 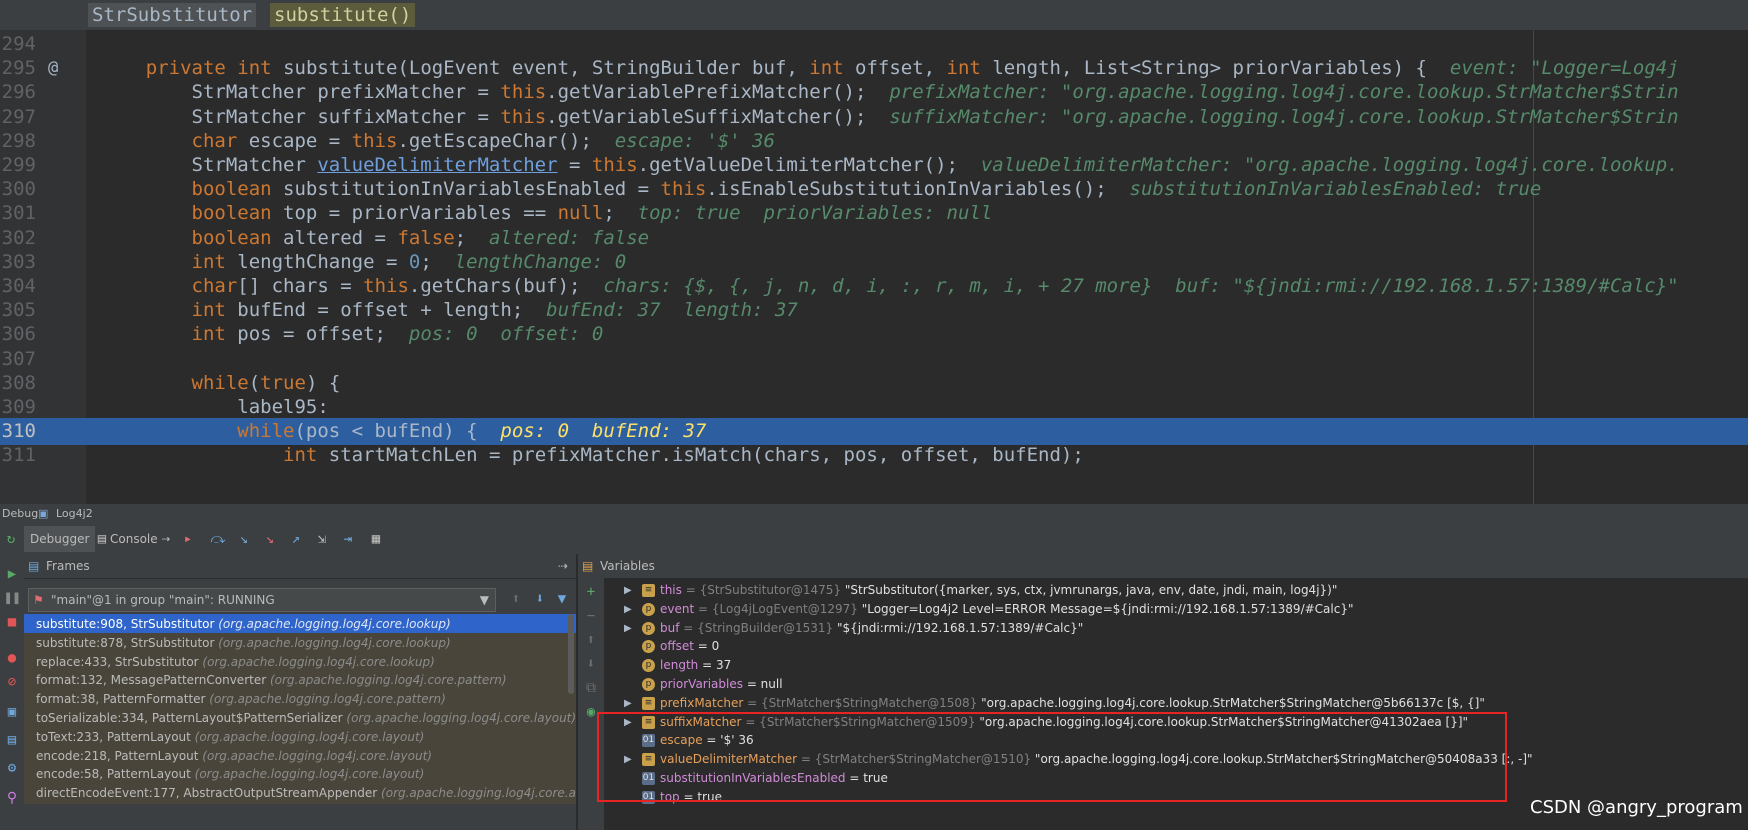 What do you see at coordinates (874, 334) in the screenshot?
I see `code-line: 306 int pos = offset; pos: 0 offset: 0` at bounding box center [874, 334].